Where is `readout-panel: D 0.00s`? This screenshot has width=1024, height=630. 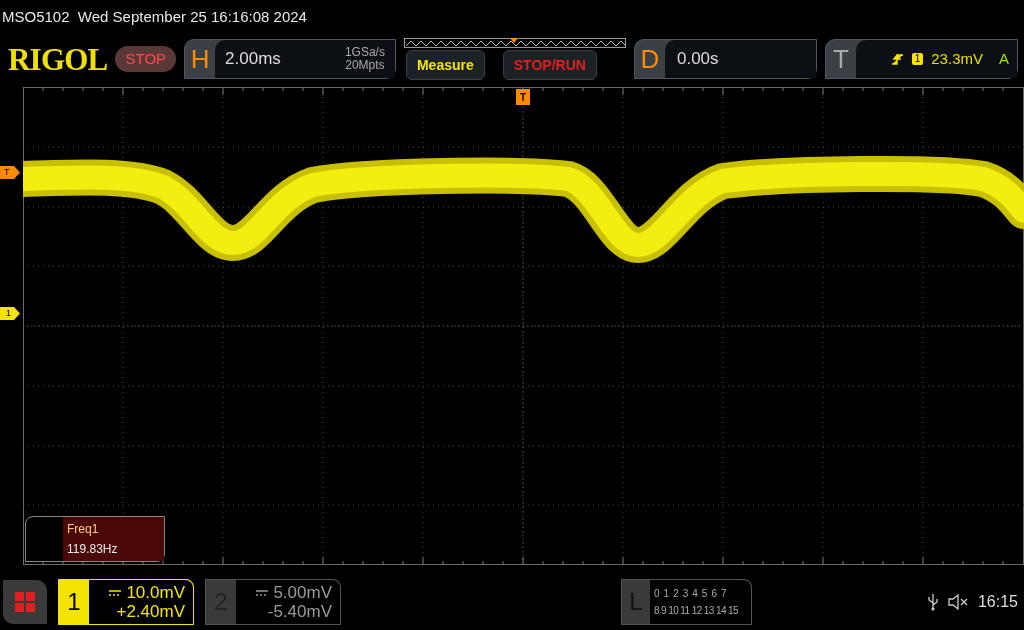 readout-panel: D 0.00s is located at coordinates (725, 59).